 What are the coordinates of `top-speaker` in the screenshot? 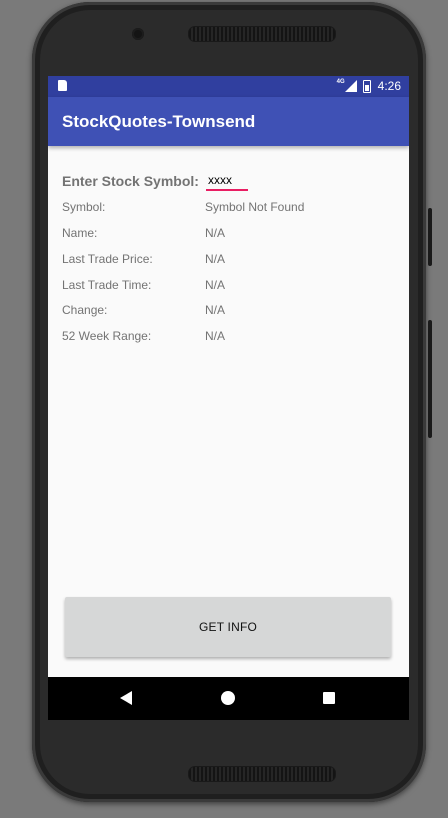 It's located at (262, 34).